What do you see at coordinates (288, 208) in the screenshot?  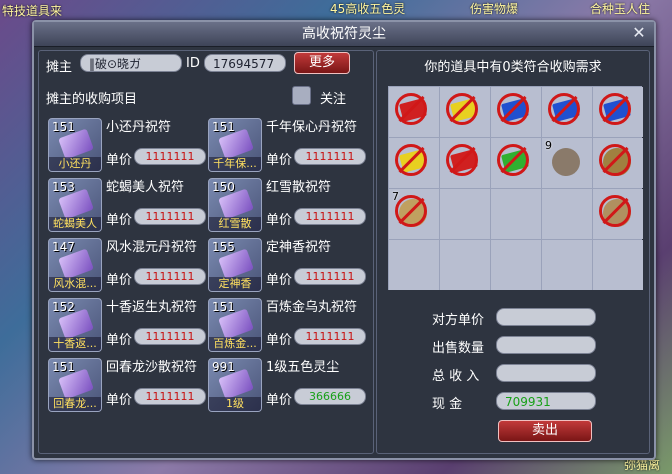 I see `purchase-item: 150 红雪散 红雪散祝符 单价 1111111` at bounding box center [288, 208].